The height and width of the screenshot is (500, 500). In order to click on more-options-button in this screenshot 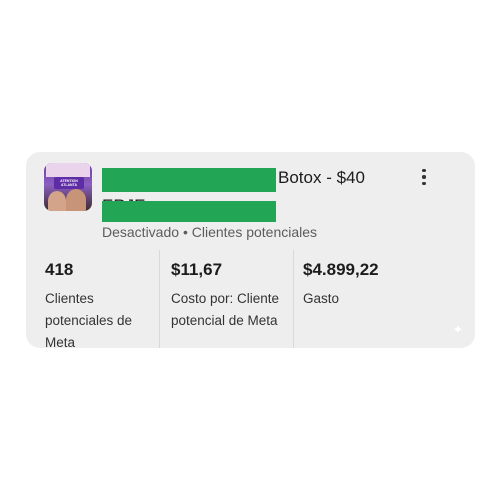, I will do `click(424, 177)`.